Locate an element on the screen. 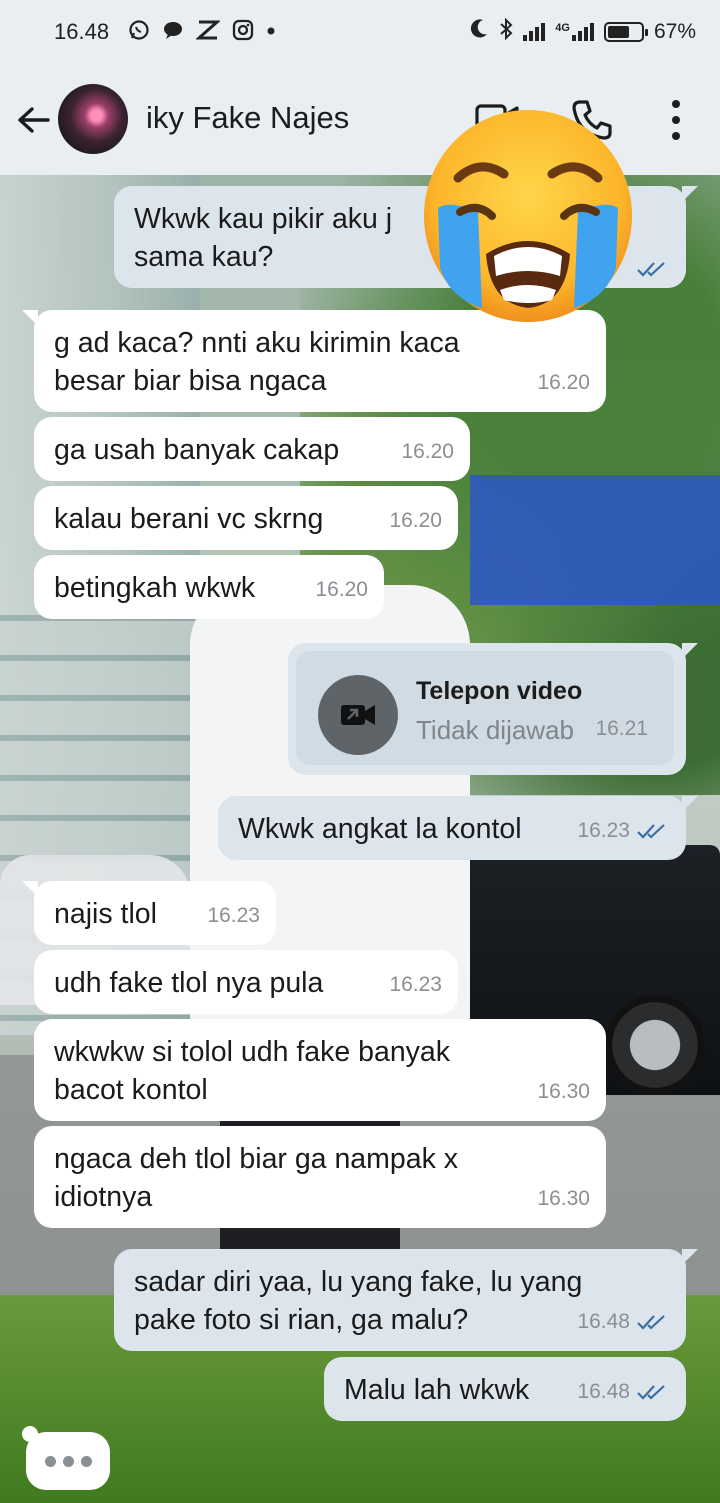 The width and height of the screenshot is (720, 1503). message-incoming: najis tlol 16.23 is located at coordinates (149, 913).